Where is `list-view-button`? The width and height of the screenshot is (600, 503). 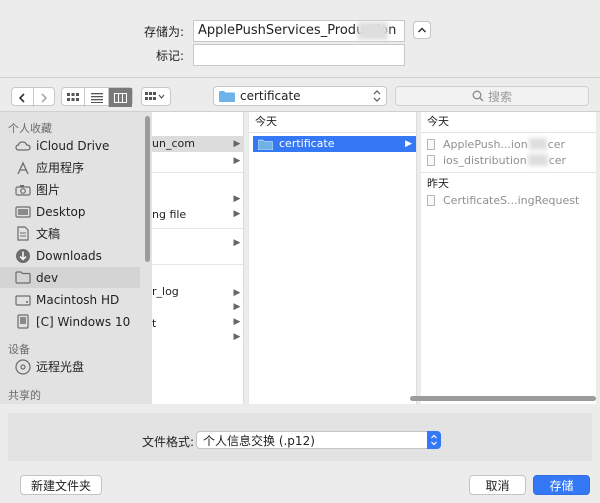 list-view-button is located at coordinates (97, 97).